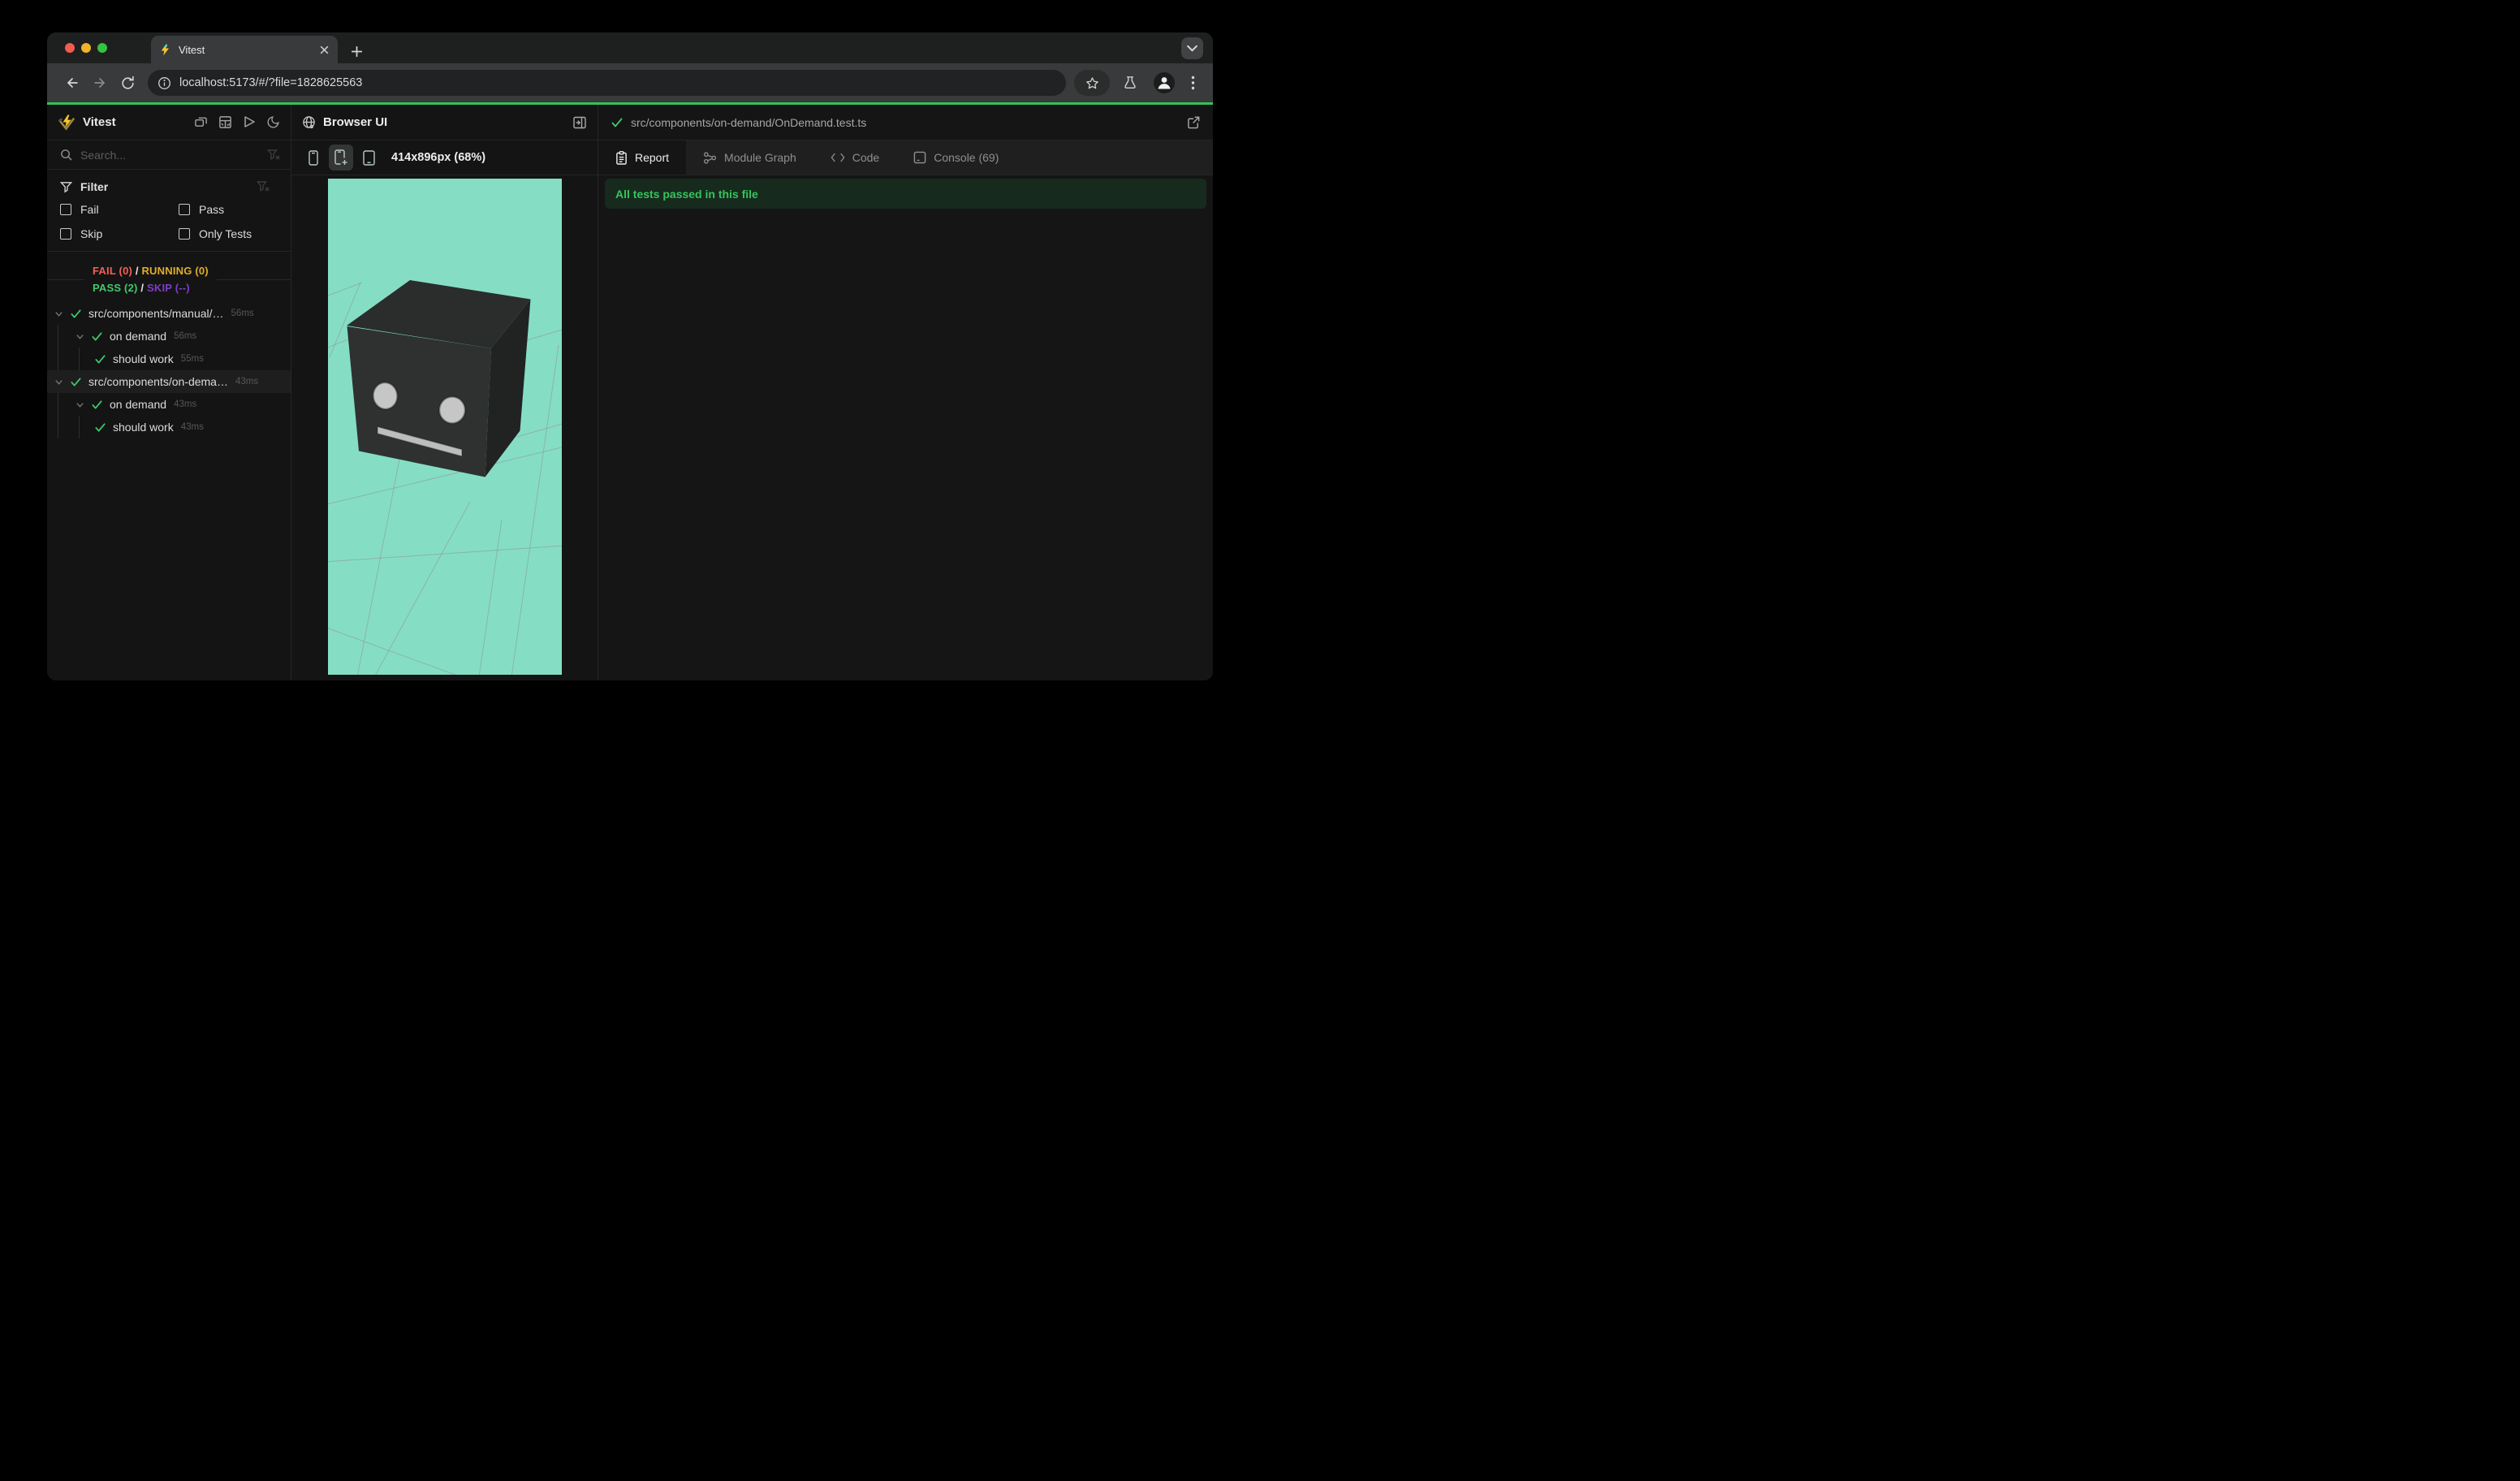  I want to click on rendered-test-canvas, so click(445, 427).